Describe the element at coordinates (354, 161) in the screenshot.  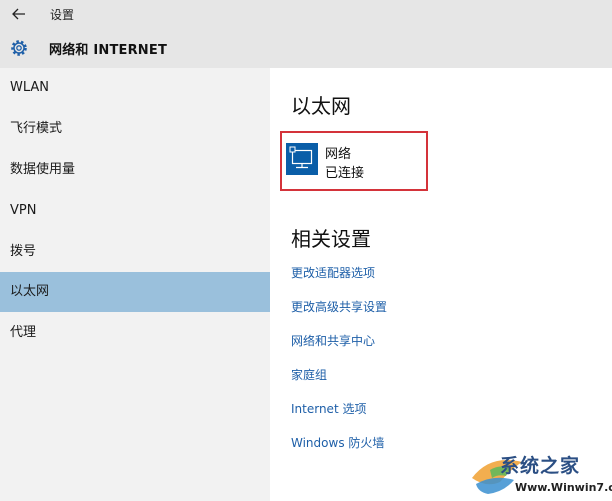
I see `network-item: 网络 已连接` at that location.